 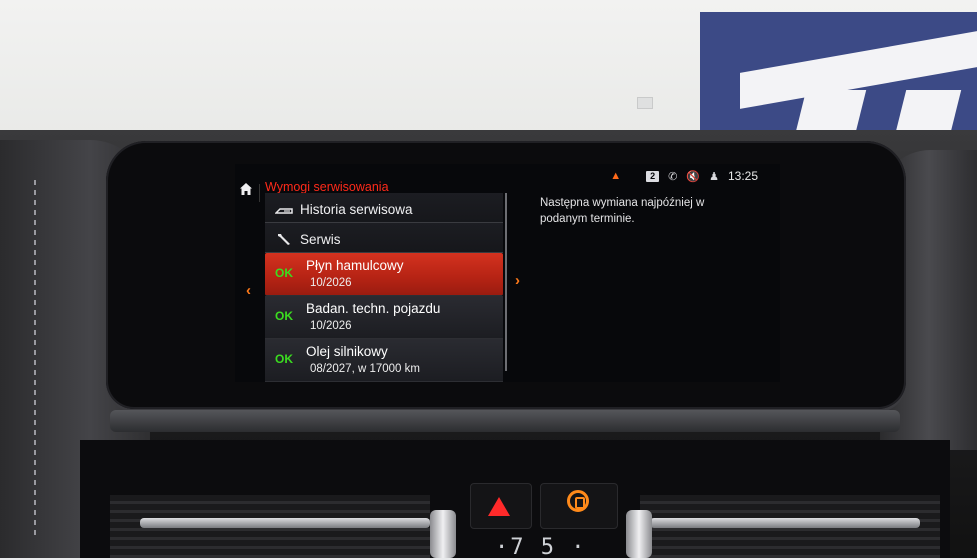 What do you see at coordinates (248, 290) in the screenshot?
I see `back-arrow-icon: ‹` at bounding box center [248, 290].